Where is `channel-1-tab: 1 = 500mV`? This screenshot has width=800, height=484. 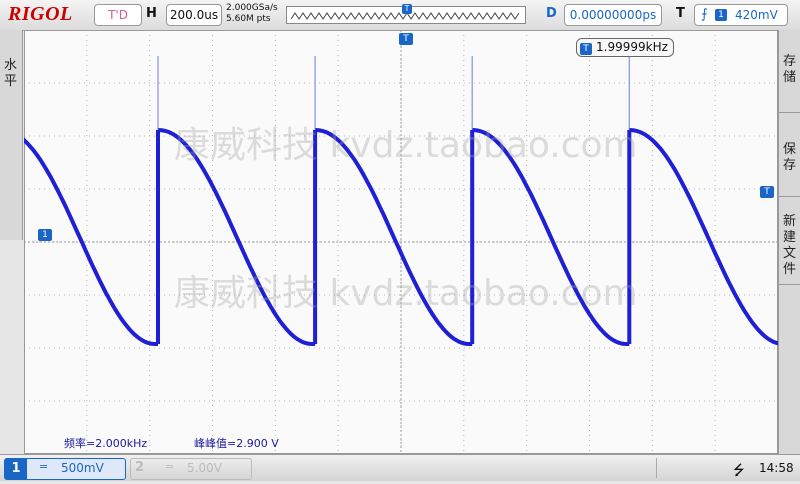 channel-1-tab: 1 = 500mV is located at coordinates (65, 469).